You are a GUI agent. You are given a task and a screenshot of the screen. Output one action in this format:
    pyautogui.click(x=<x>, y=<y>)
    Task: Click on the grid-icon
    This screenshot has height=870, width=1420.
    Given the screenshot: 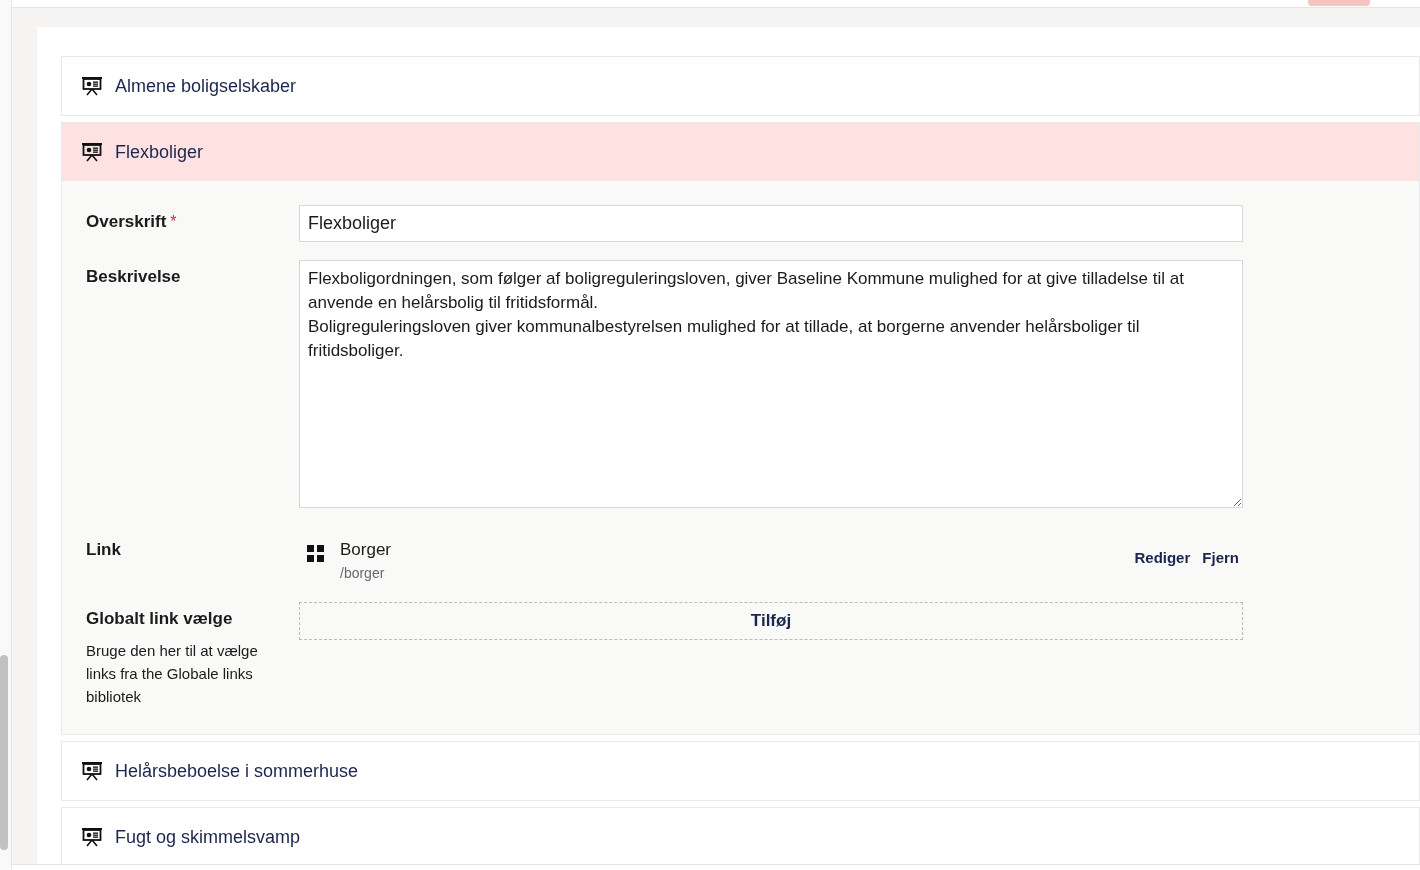 What is the action you would take?
    pyautogui.click(x=315, y=553)
    